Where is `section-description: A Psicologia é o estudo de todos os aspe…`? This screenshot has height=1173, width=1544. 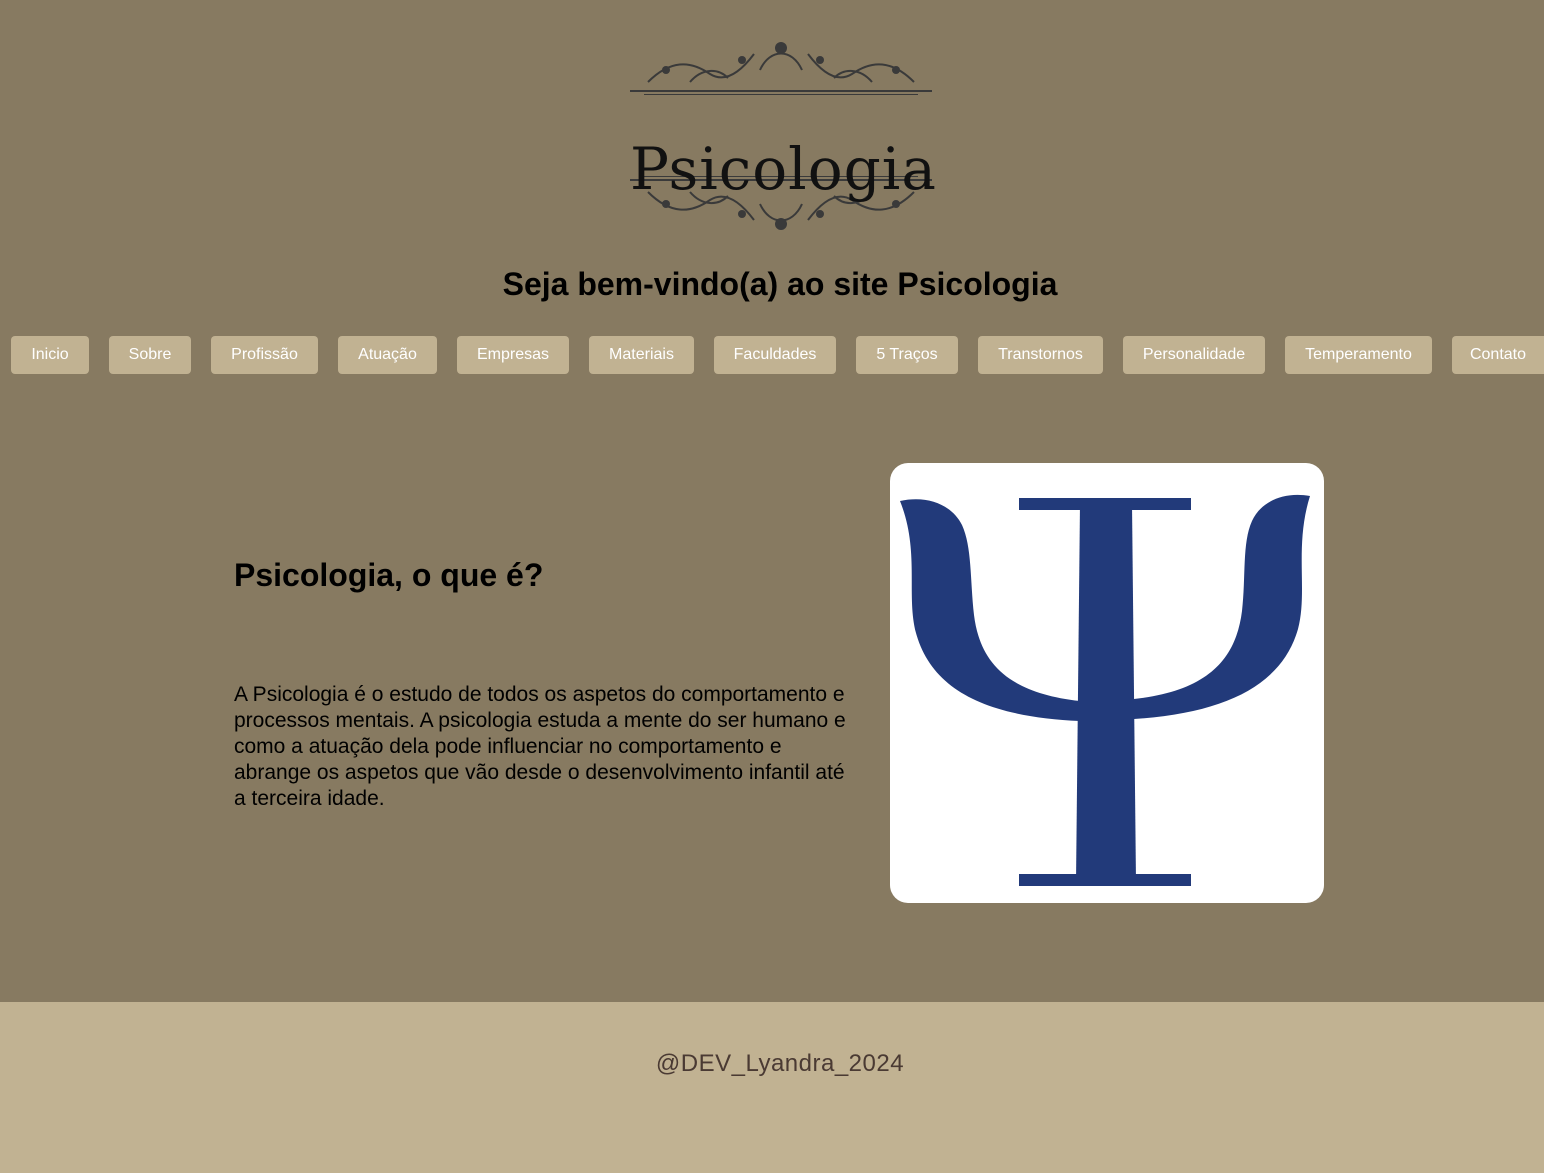 section-description: A Psicologia é o estudo de todos os aspe… is located at coordinates (540, 746).